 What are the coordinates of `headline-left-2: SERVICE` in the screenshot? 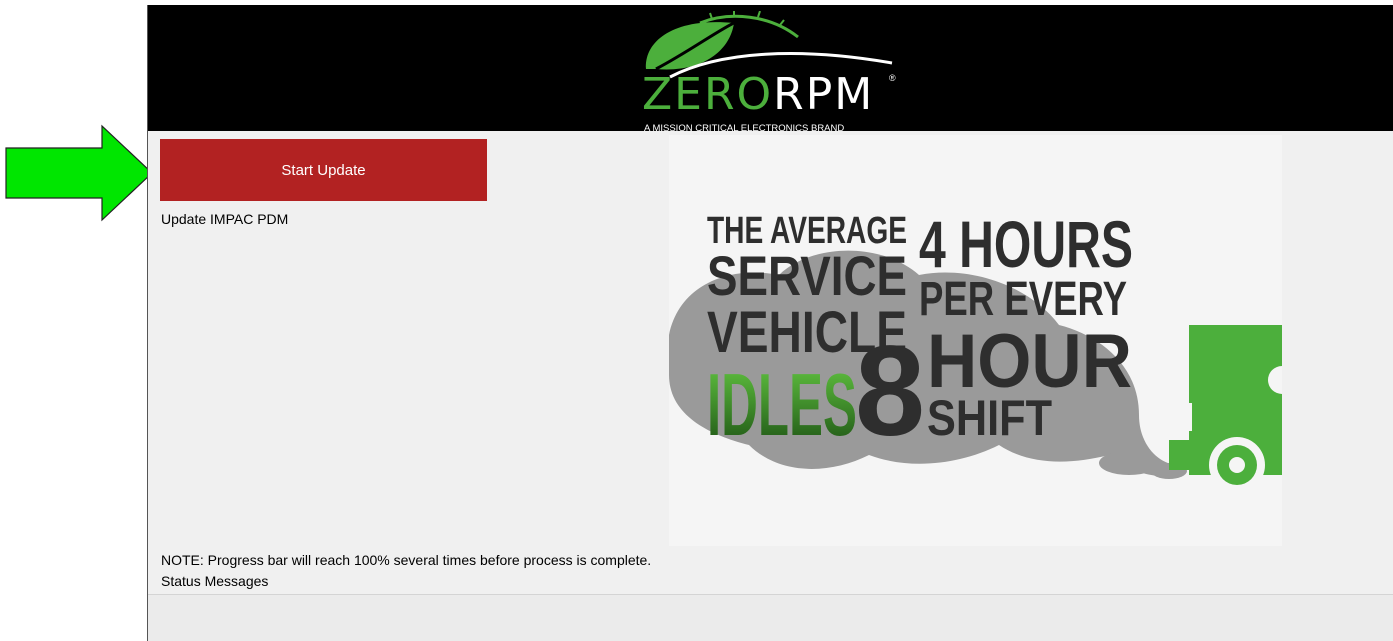 It's located at (807, 275).